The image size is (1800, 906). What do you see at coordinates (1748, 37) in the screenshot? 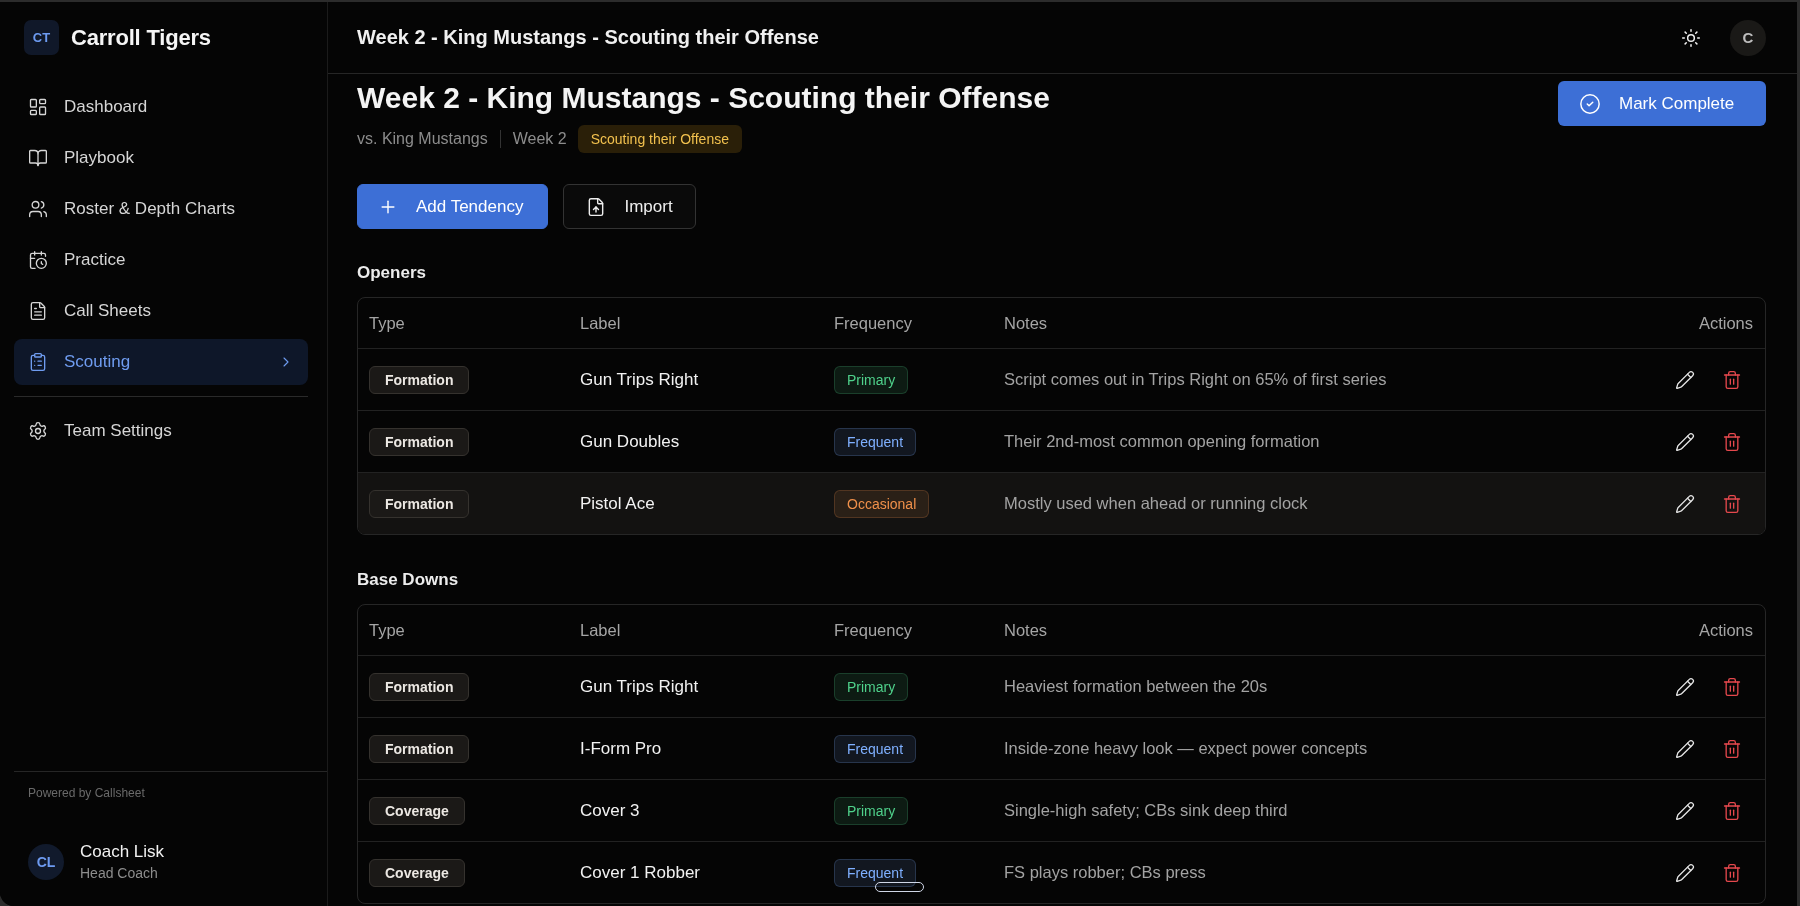
I see `account-avatar: C` at bounding box center [1748, 37].